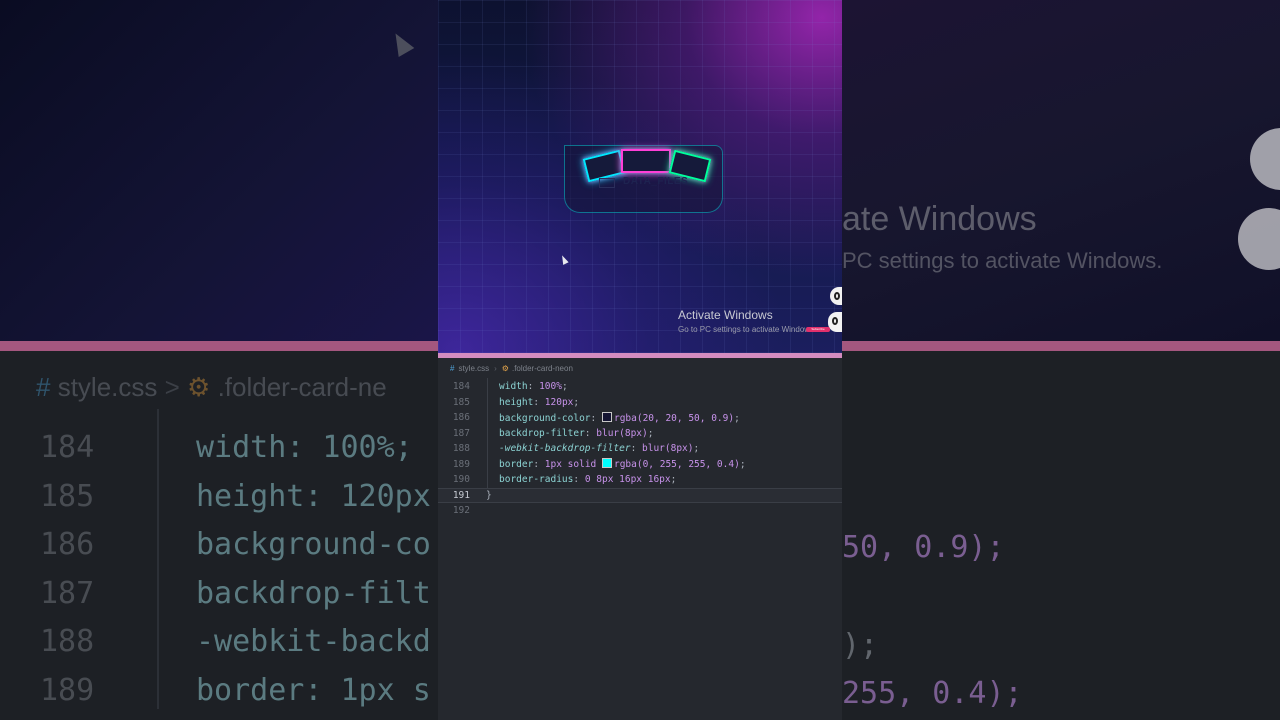  Describe the element at coordinates (923, 547) in the screenshot. I see `right-backdrop-row: 50, 0.9);` at that location.